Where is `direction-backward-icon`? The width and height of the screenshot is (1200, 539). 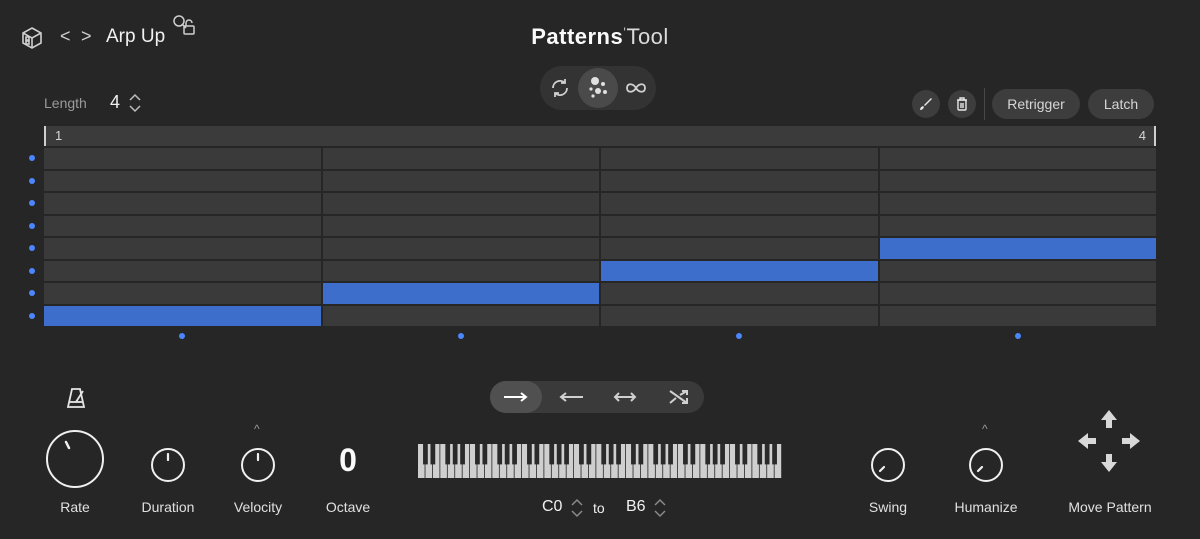 direction-backward-icon is located at coordinates (571, 397).